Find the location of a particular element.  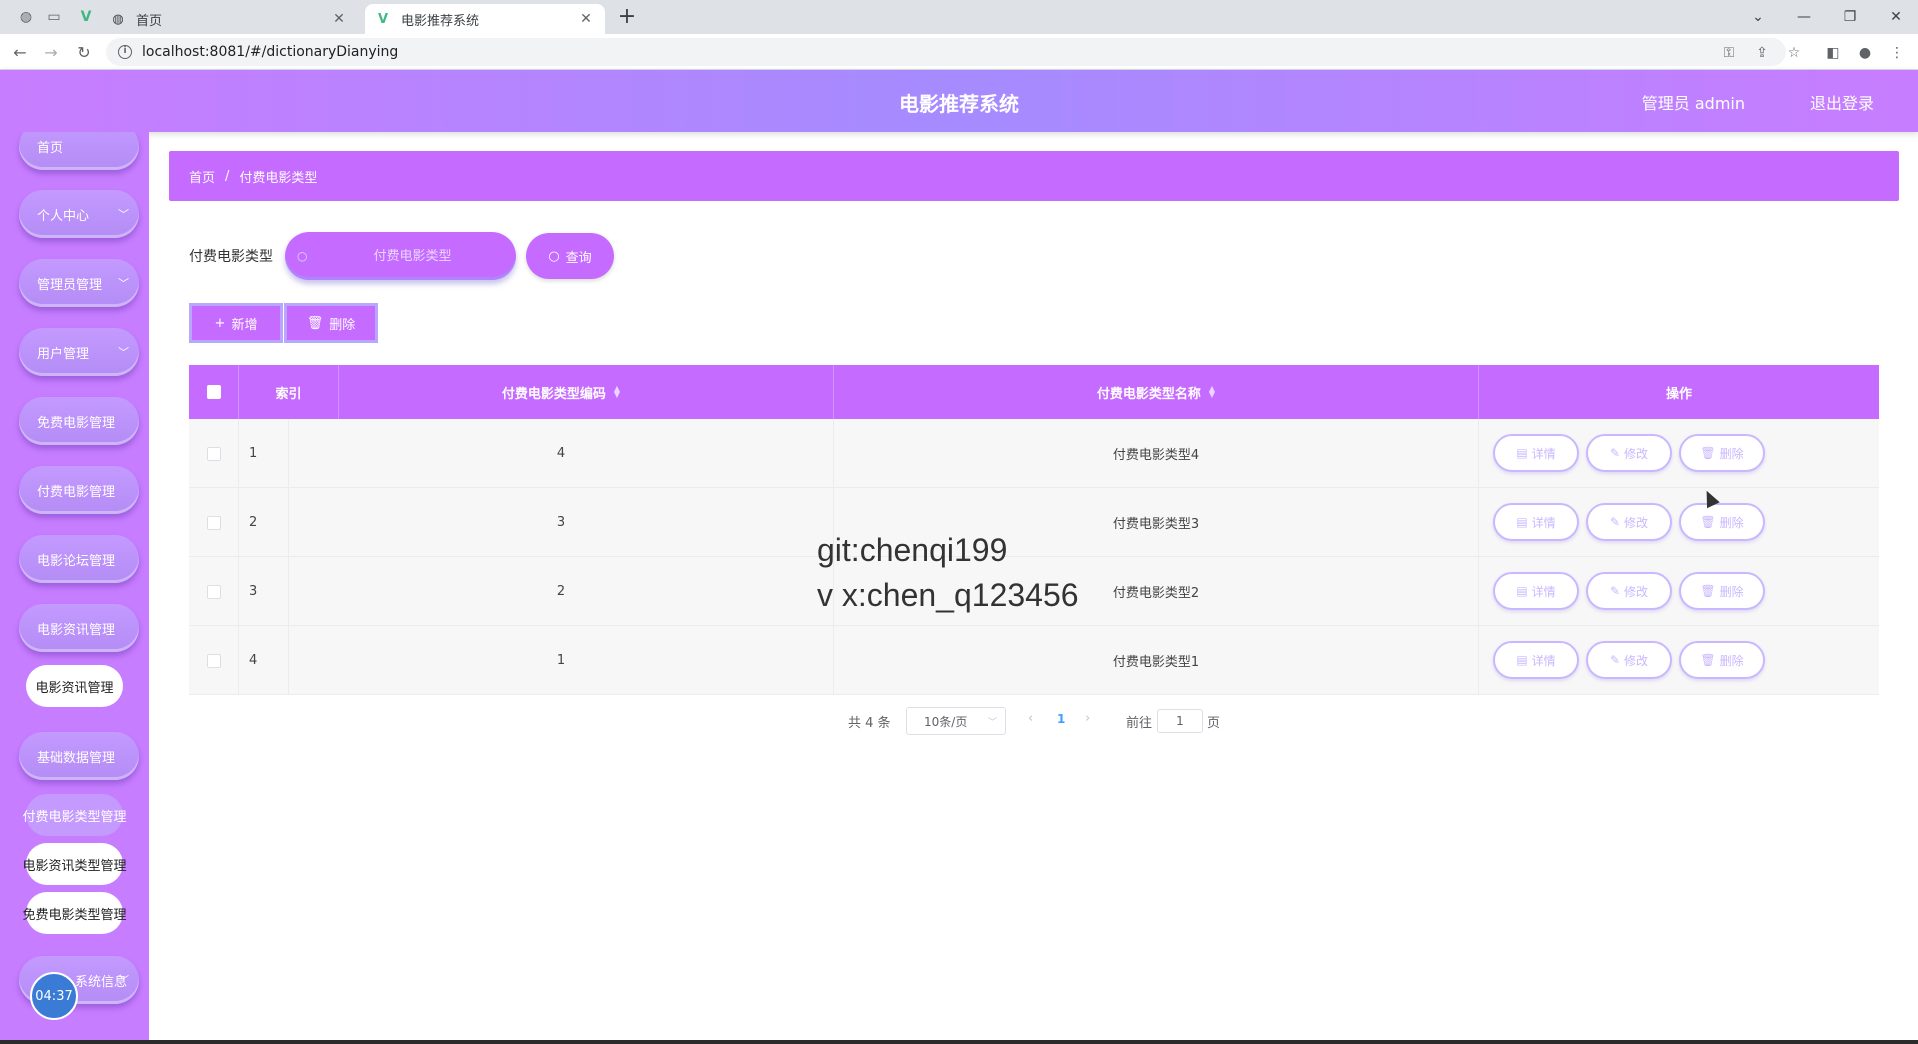

vue-icon: V is located at coordinates (383, 19).